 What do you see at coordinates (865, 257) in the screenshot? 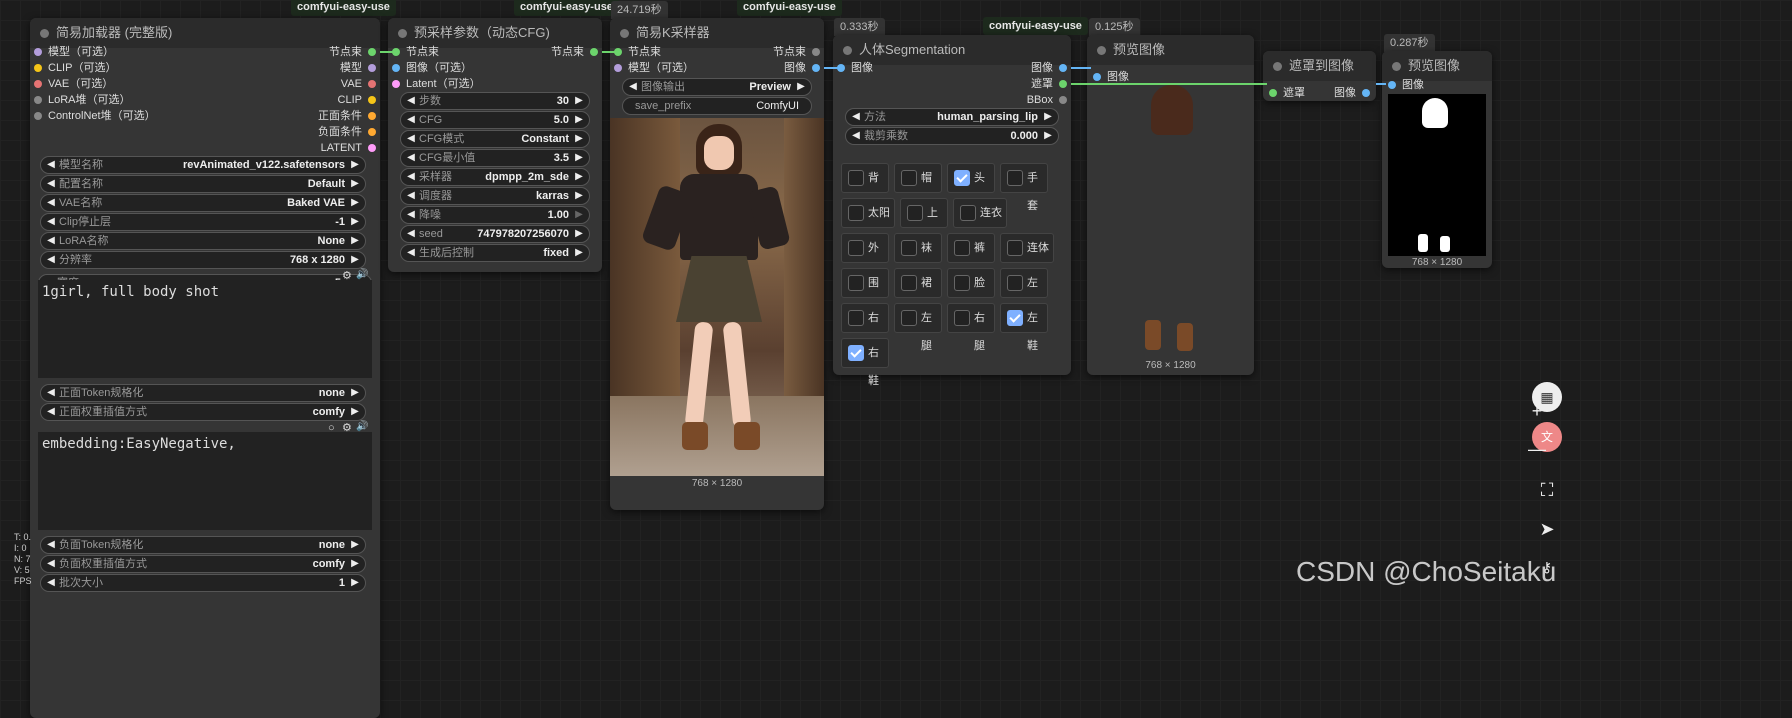
I see `part-checkbox: 外套` at bounding box center [865, 257].